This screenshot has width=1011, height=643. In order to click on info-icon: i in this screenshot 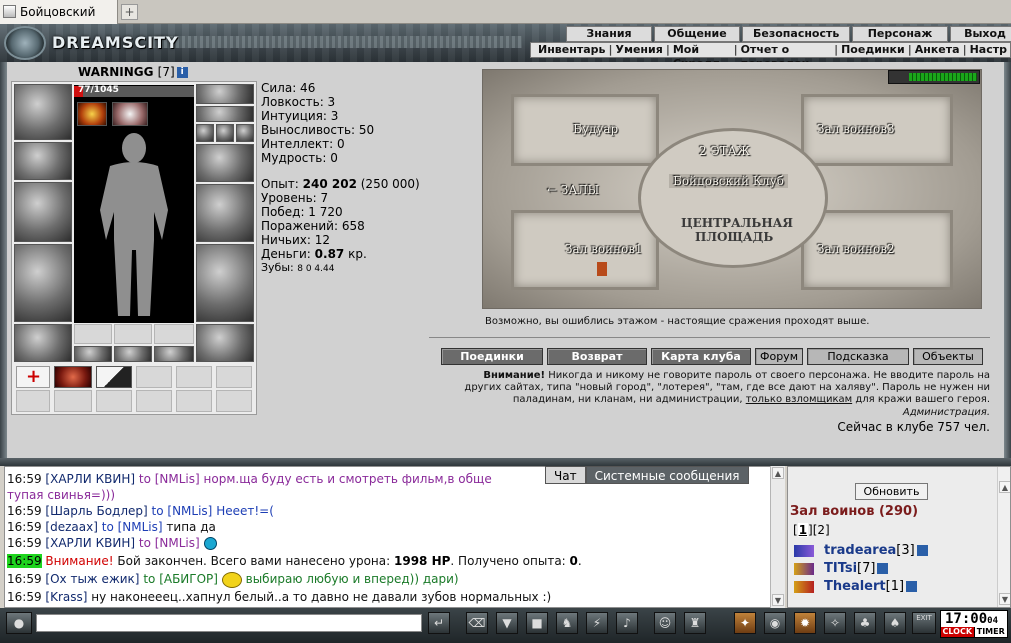, I will do `click(182, 72)`.